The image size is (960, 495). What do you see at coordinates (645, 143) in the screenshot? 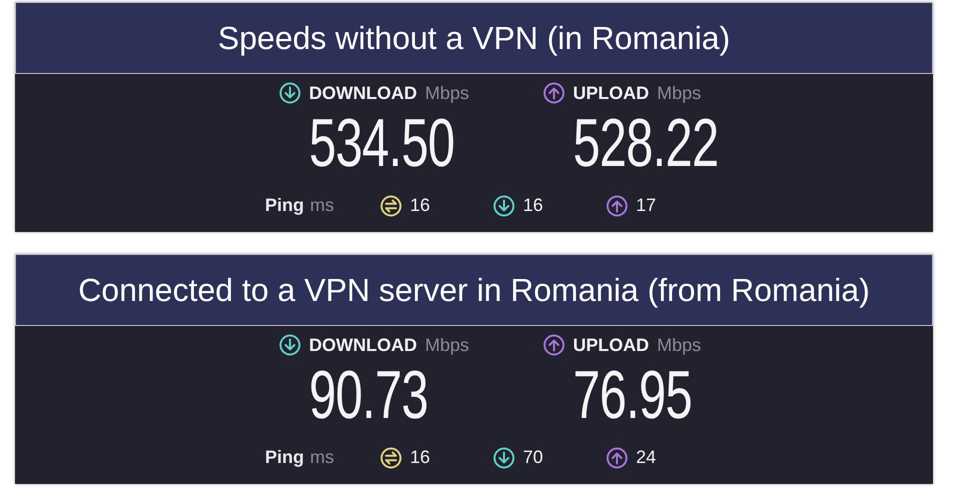
I see `upload-value: 528.22` at bounding box center [645, 143].